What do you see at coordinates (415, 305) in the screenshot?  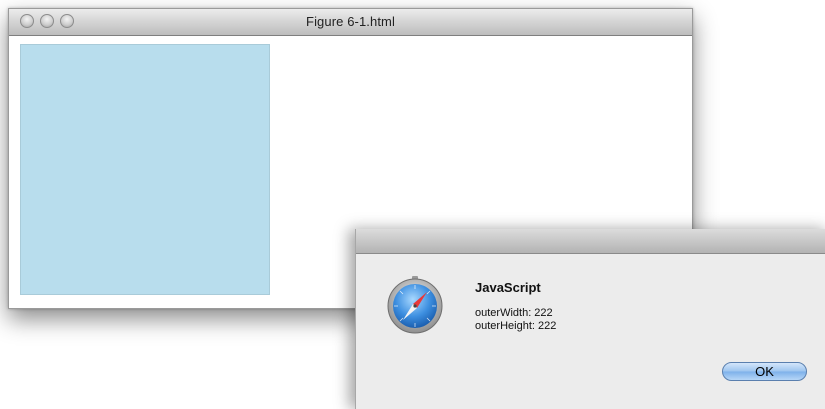 I see `safari-compass-icon` at bounding box center [415, 305].